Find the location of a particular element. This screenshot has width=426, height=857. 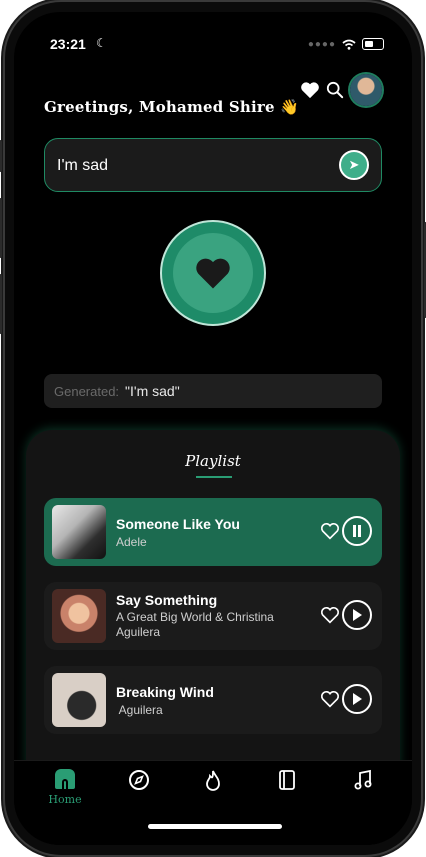

song-title: Someone Like You is located at coordinates (178, 524).